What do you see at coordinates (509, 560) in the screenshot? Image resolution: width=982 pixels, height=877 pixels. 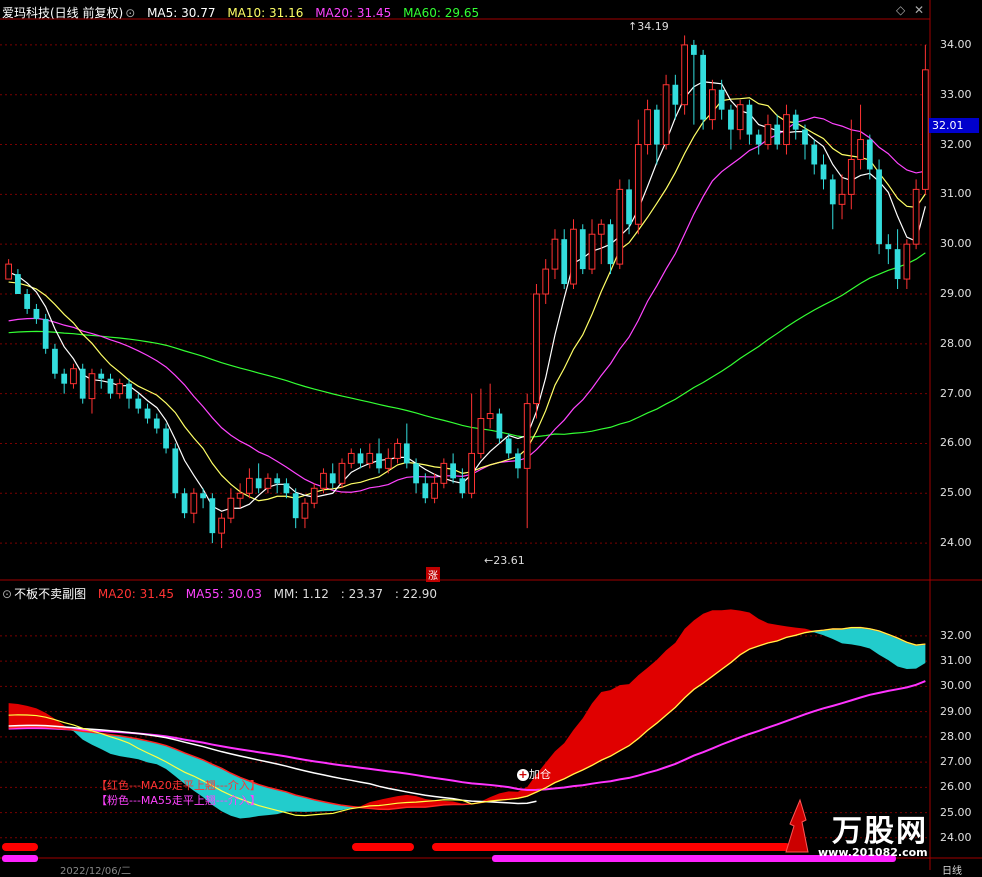 I see `low-price-value: 23.61` at bounding box center [509, 560].